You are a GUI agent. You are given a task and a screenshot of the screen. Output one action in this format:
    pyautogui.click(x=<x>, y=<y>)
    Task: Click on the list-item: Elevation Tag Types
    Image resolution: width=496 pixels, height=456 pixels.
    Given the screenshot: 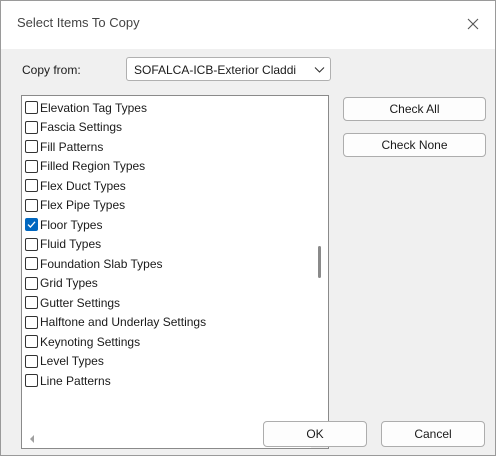 What is the action you would take?
    pyautogui.click(x=167, y=107)
    